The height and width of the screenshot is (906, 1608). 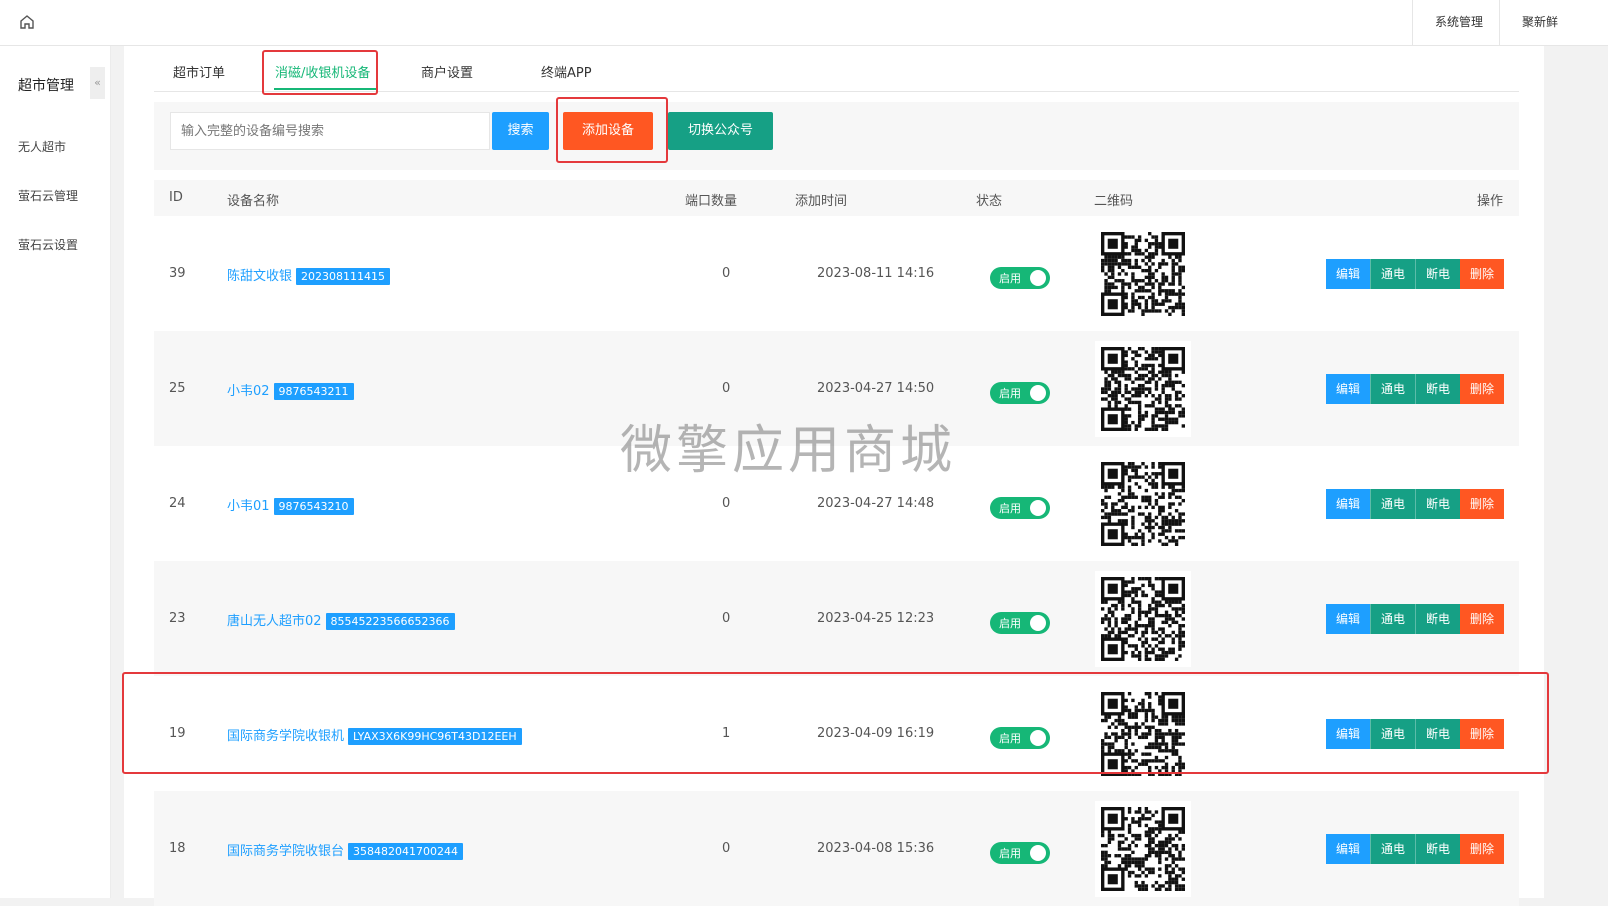 I want to click on device-name-link: 国际商务学院收银台, so click(x=285, y=851).